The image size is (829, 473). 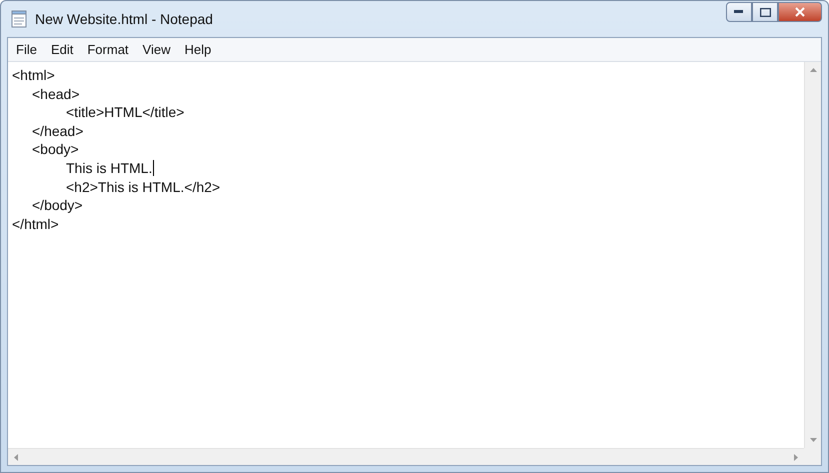 I want to click on notepad-icon, so click(x=19, y=19).